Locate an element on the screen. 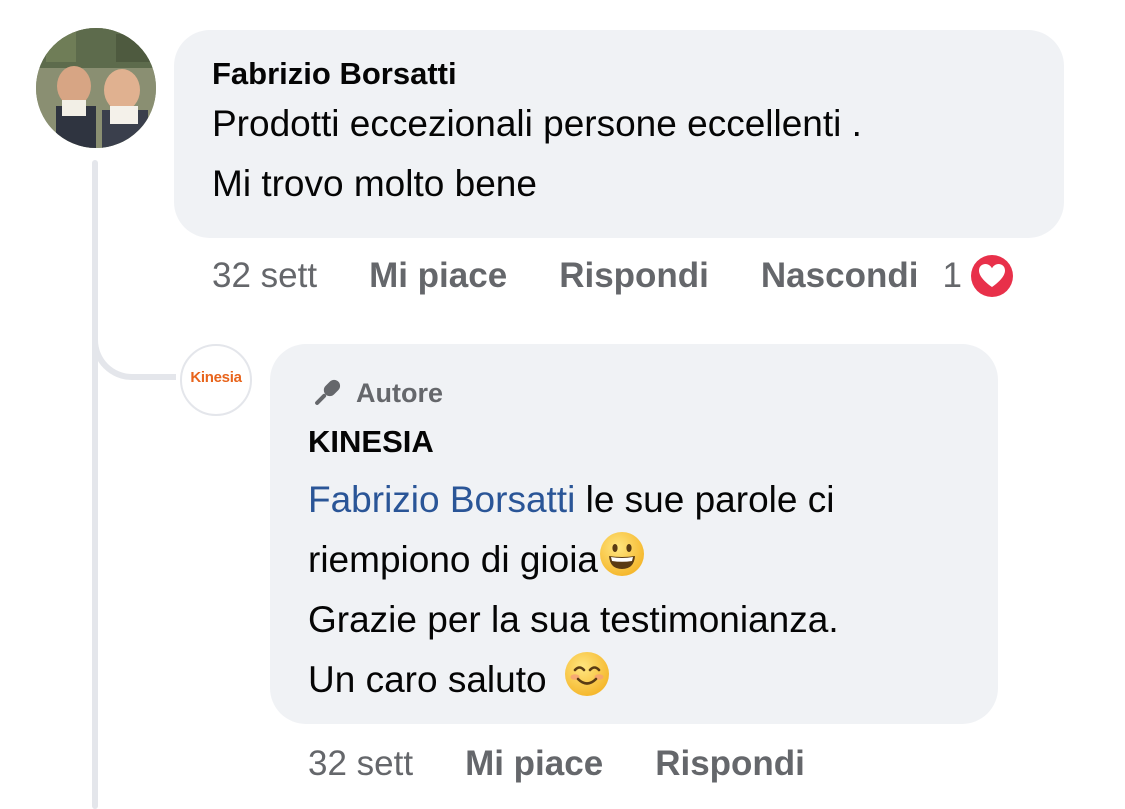  hide-button: Nascondi is located at coordinates (840, 276).